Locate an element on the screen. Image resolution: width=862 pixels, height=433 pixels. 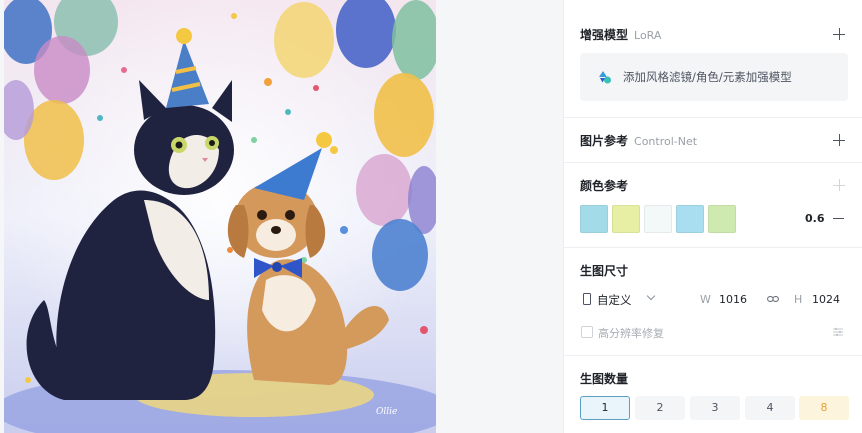
artist-signature: Ollie is located at coordinates (386, 412).